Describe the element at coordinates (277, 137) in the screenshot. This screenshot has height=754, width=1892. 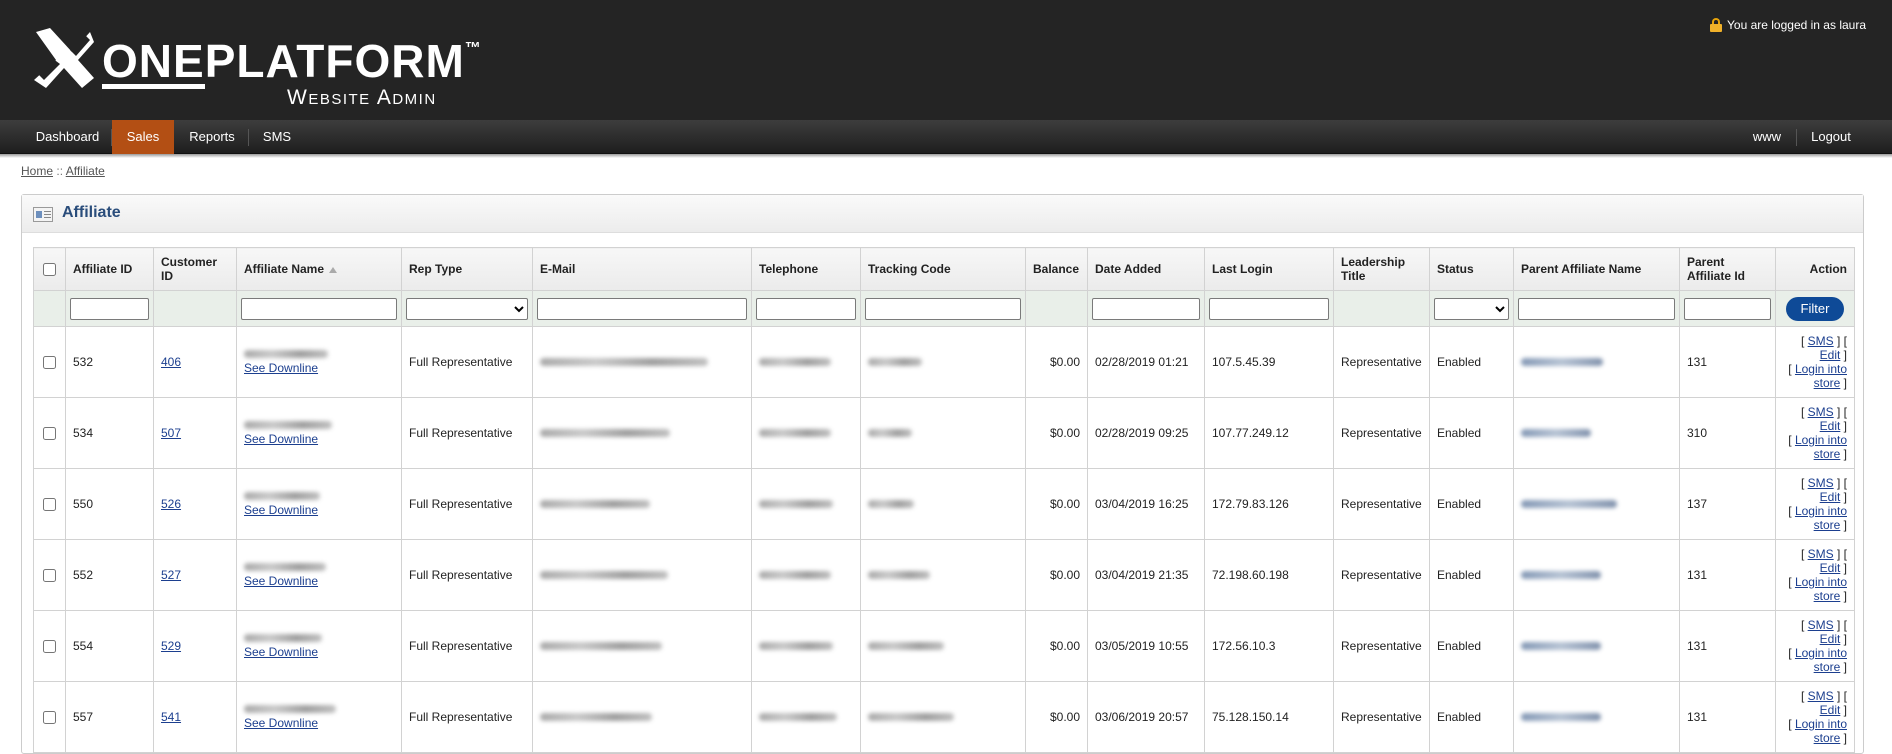
I see `nav-sms: SMS` at that location.